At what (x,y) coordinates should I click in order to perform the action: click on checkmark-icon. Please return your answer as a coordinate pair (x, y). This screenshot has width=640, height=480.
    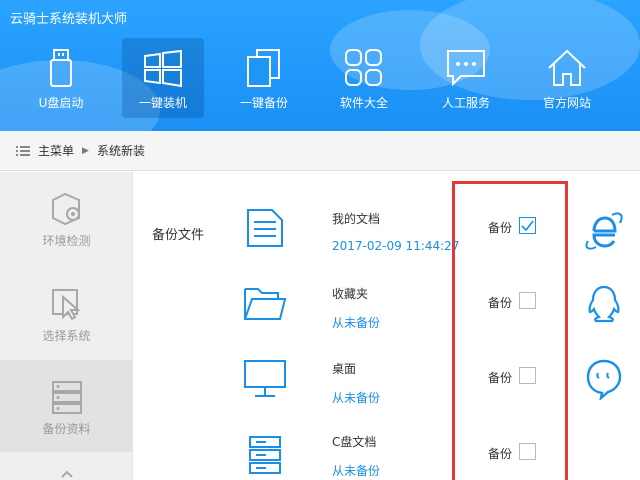
    Looking at the image, I should click on (527, 226).